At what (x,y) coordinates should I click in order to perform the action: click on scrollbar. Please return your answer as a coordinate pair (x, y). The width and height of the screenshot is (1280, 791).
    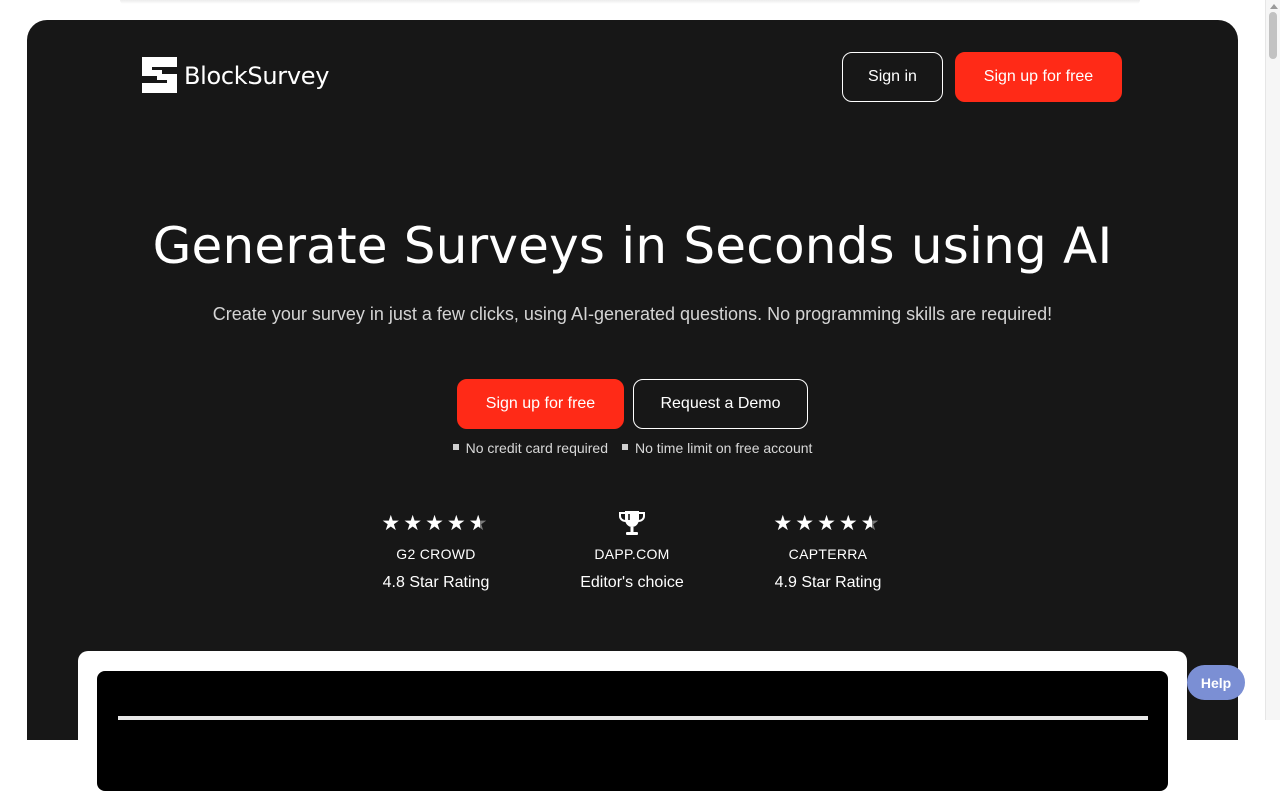
    Looking at the image, I should click on (1272, 360).